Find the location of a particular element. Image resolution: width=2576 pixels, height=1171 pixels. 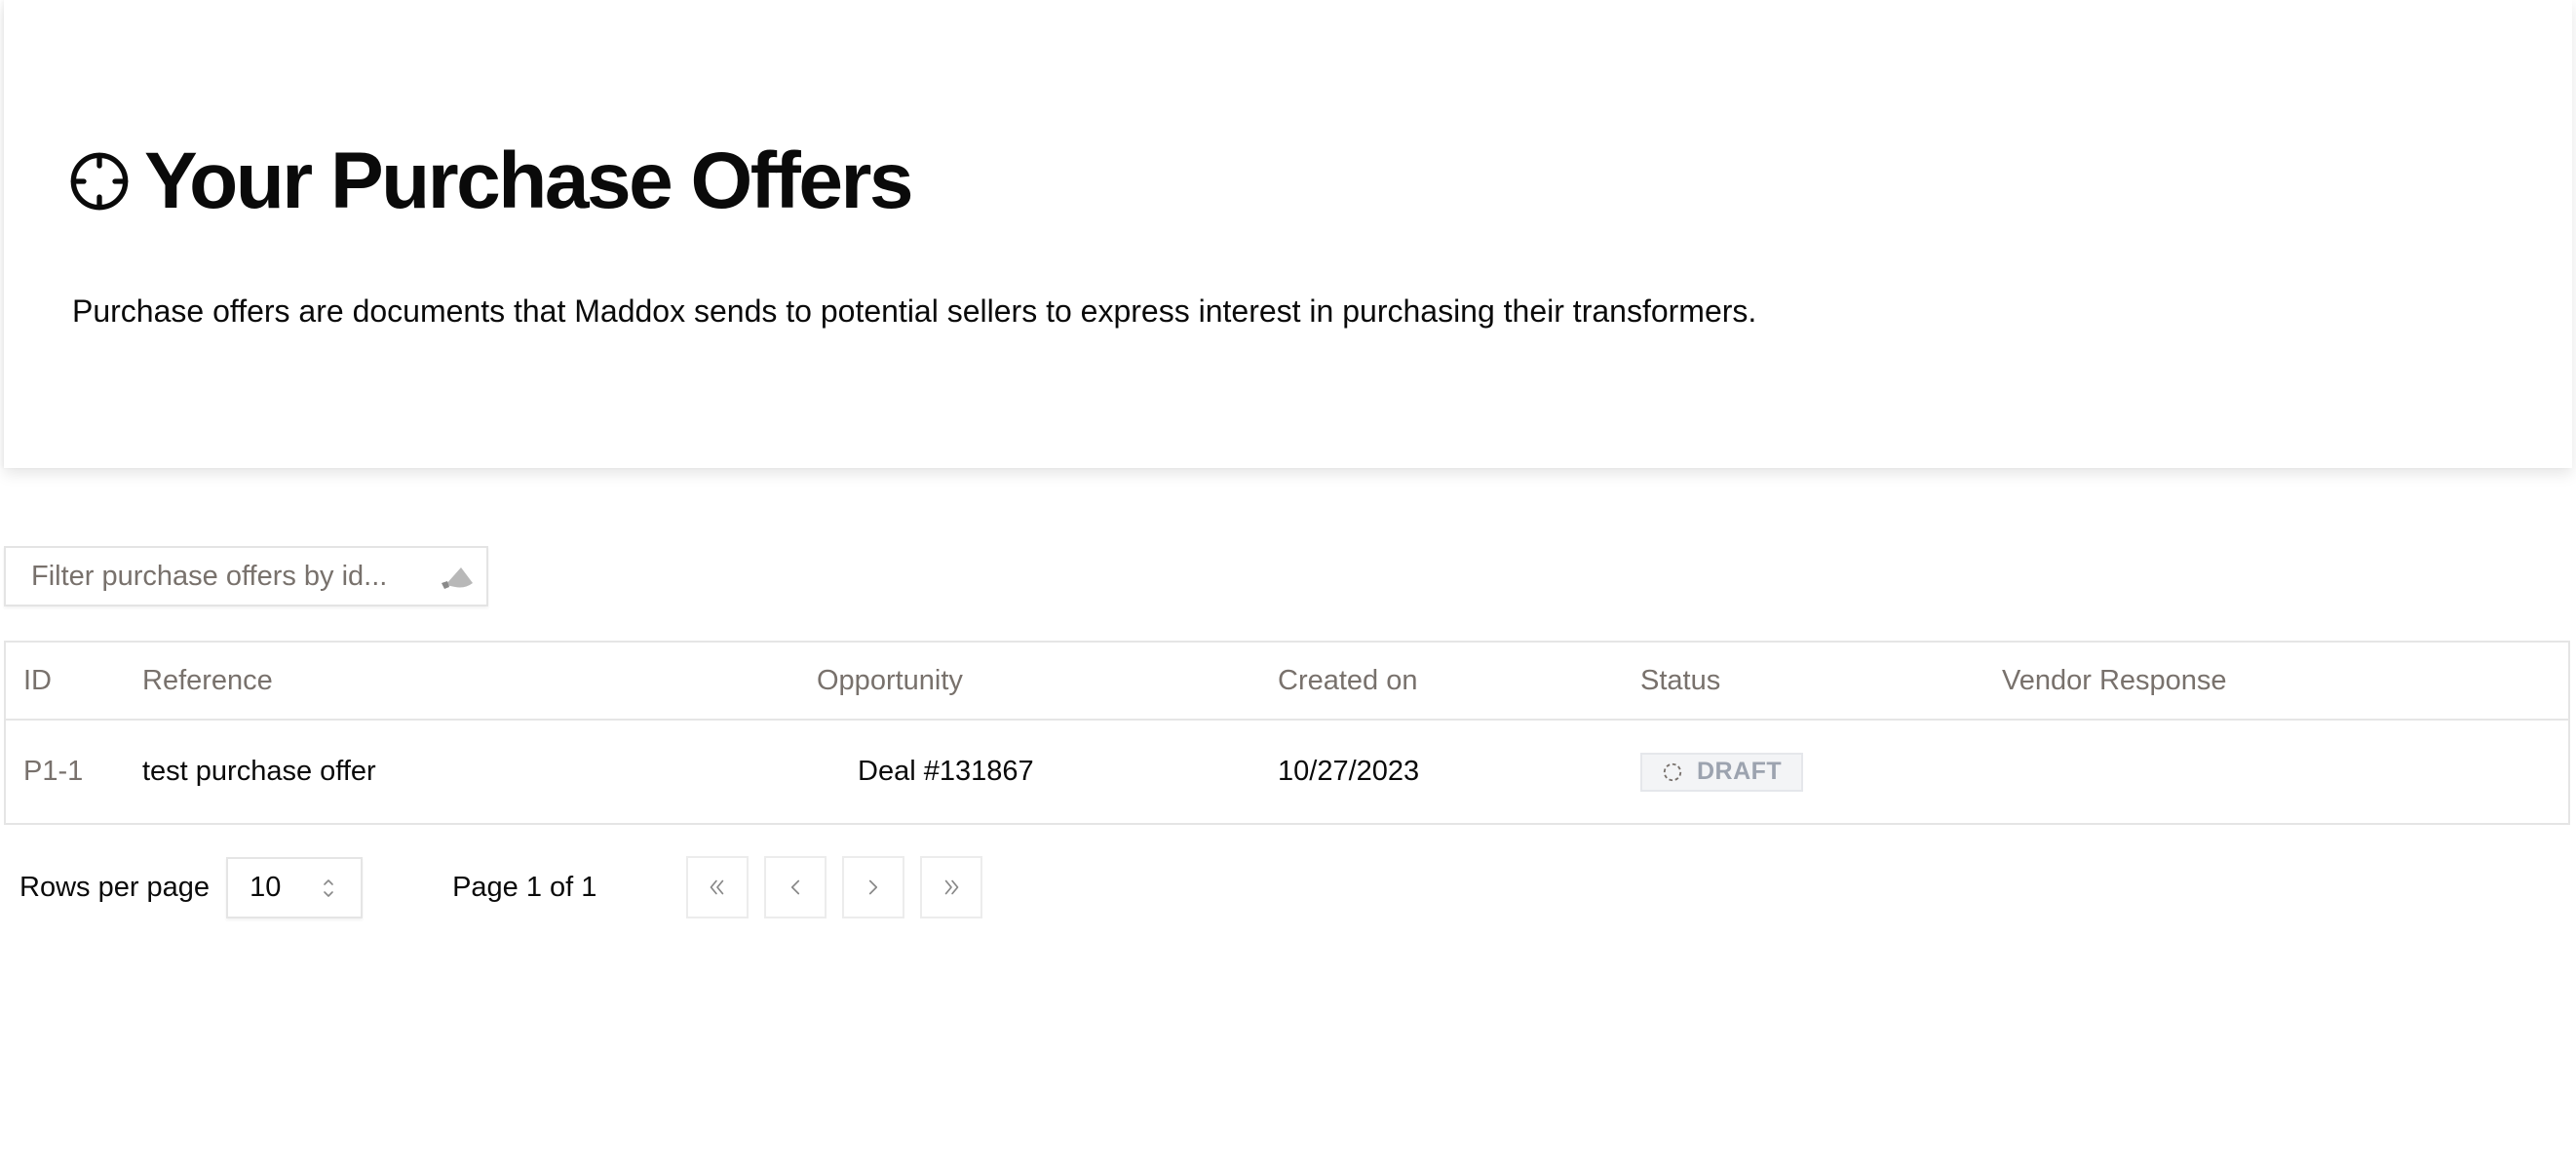

chevron-up-down-icon is located at coordinates (328, 887).